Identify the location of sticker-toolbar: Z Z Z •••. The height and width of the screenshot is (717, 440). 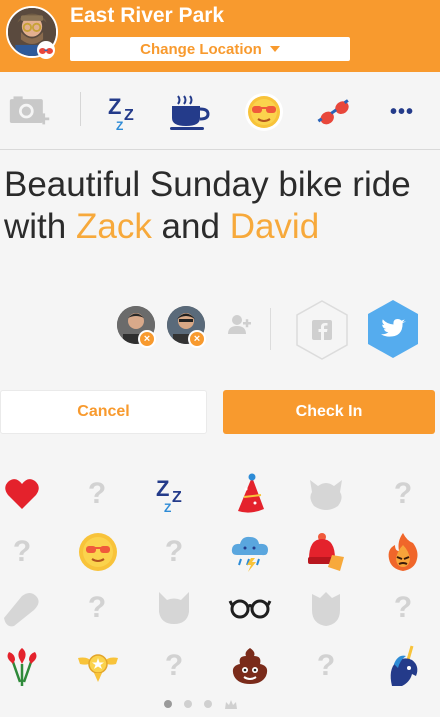
(220, 111).